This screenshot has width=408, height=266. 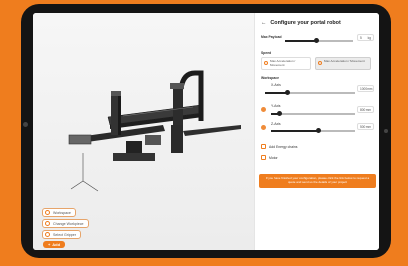 I want to click on panel-header: ← Configure your portal robot, so click(x=301, y=23).